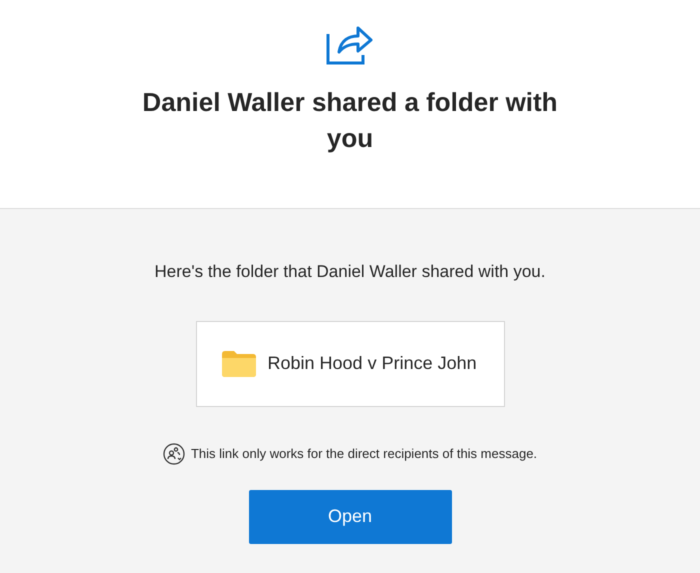 The image size is (700, 573). I want to click on header-title: Daniel Waller shared a folder with you, so click(350, 120).